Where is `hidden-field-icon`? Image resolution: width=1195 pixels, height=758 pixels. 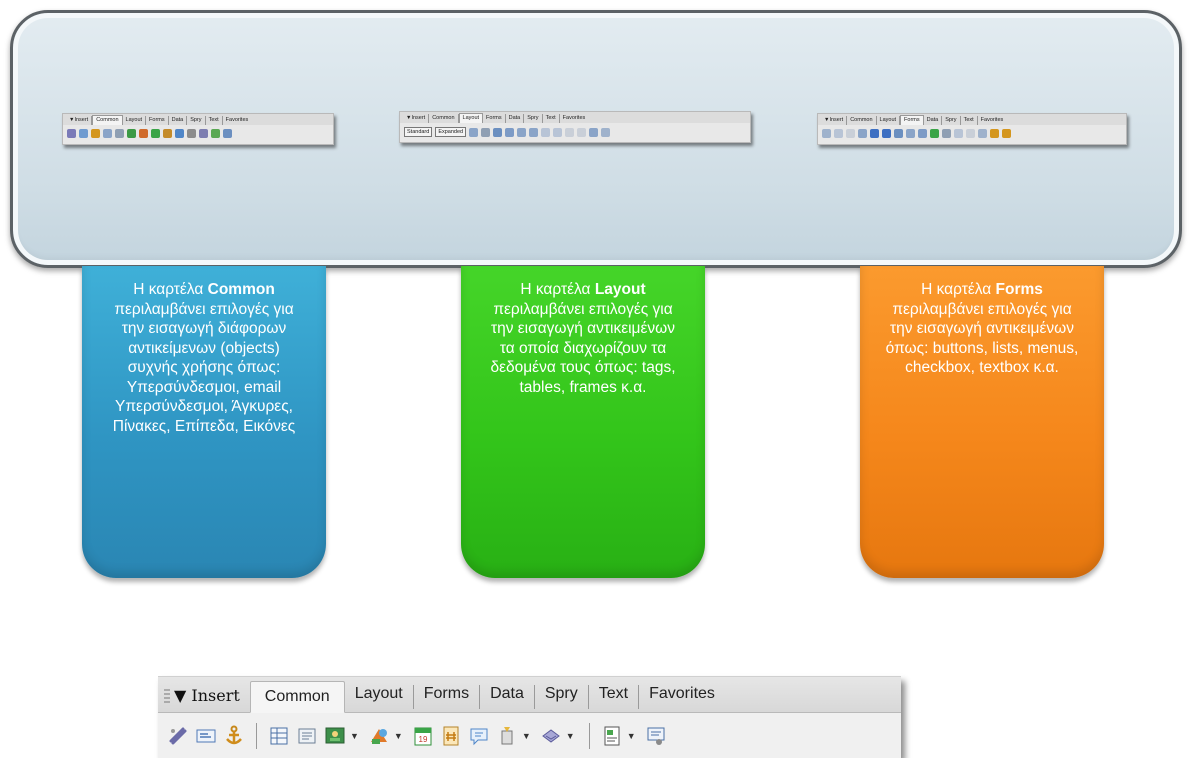
hidden-field-icon is located at coordinates (850, 133).